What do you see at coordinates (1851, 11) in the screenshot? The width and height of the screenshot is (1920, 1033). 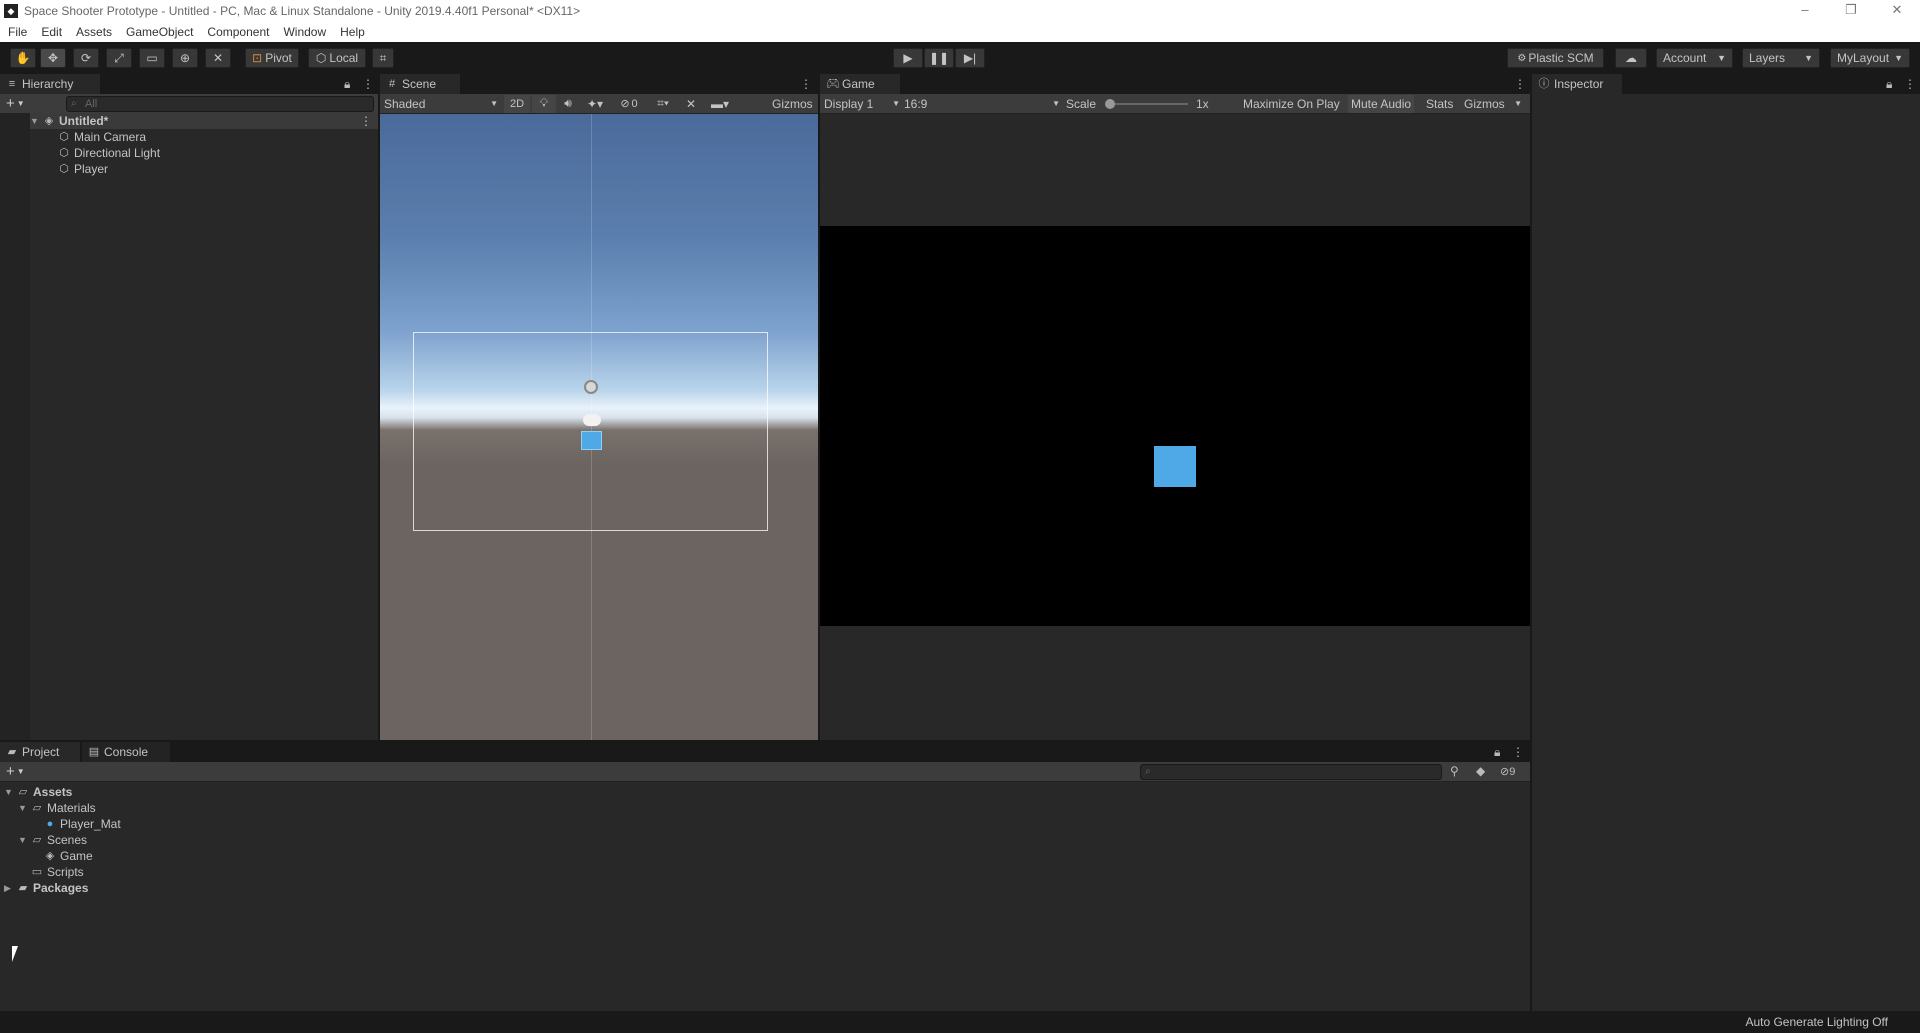 I see `restore-button: ❐` at bounding box center [1851, 11].